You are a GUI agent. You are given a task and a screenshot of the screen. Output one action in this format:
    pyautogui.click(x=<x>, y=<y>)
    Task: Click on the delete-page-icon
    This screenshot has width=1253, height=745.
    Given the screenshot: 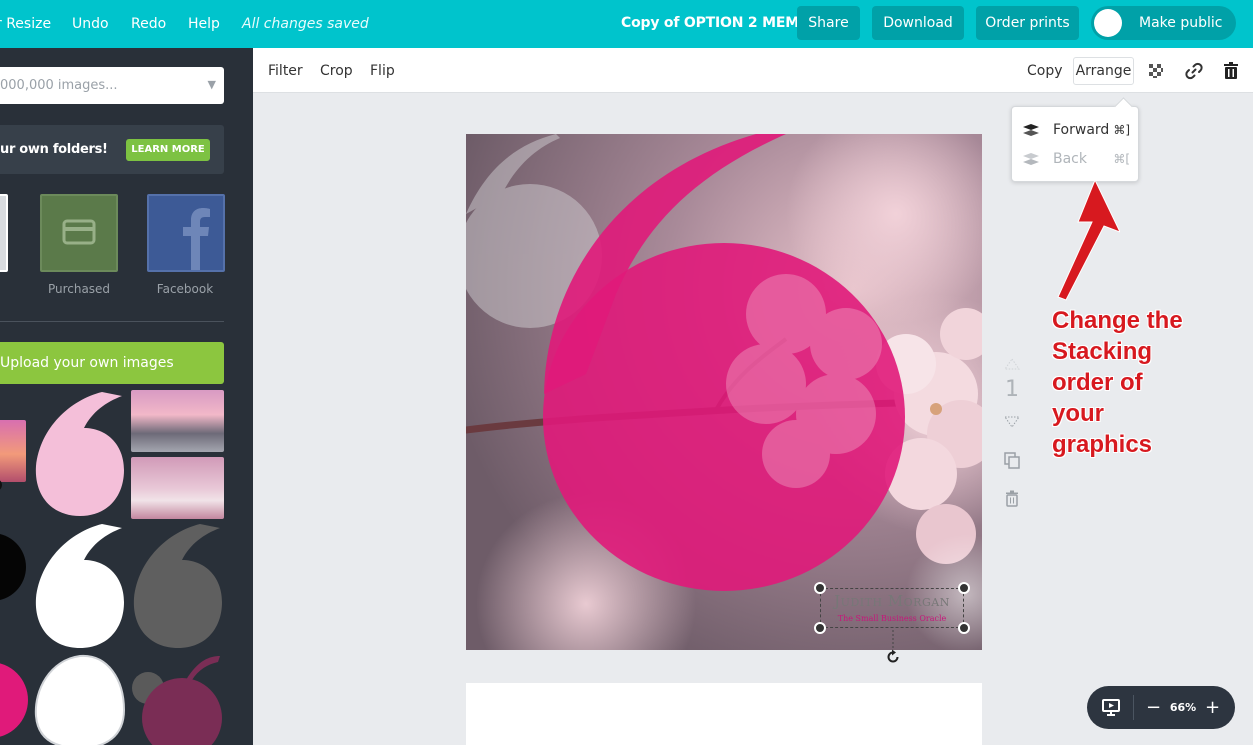 What is the action you would take?
    pyautogui.click(x=1012, y=499)
    